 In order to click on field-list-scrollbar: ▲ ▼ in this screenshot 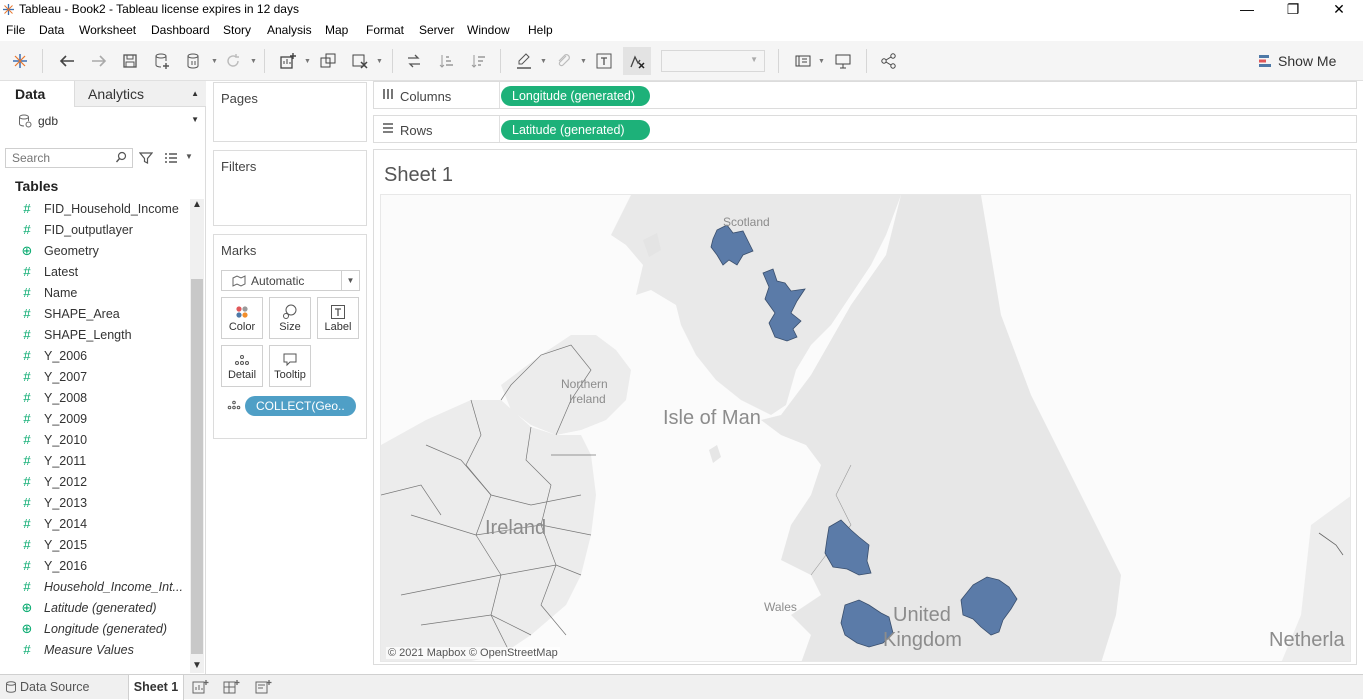, I will do `click(197, 436)`.